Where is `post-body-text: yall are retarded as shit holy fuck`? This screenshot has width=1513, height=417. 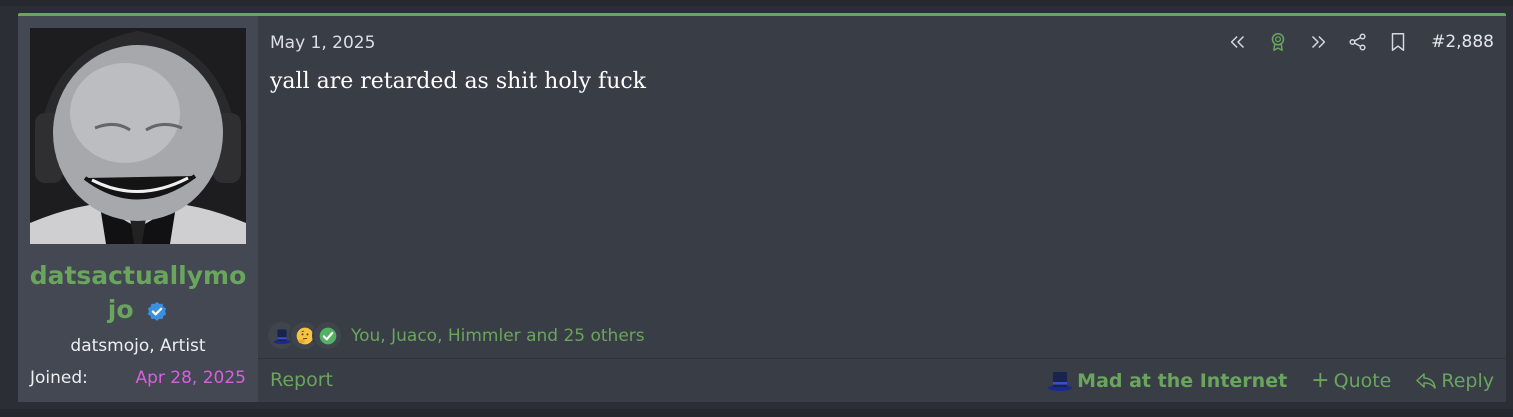
post-body-text: yall are retarded as shit holy fuck is located at coordinates (458, 81).